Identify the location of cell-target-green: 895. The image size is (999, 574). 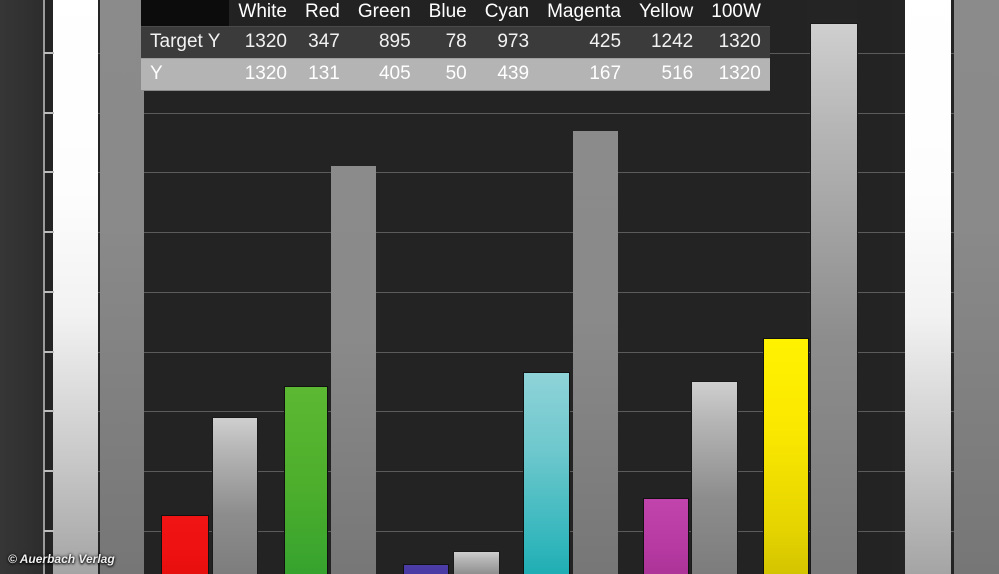
(384, 42).